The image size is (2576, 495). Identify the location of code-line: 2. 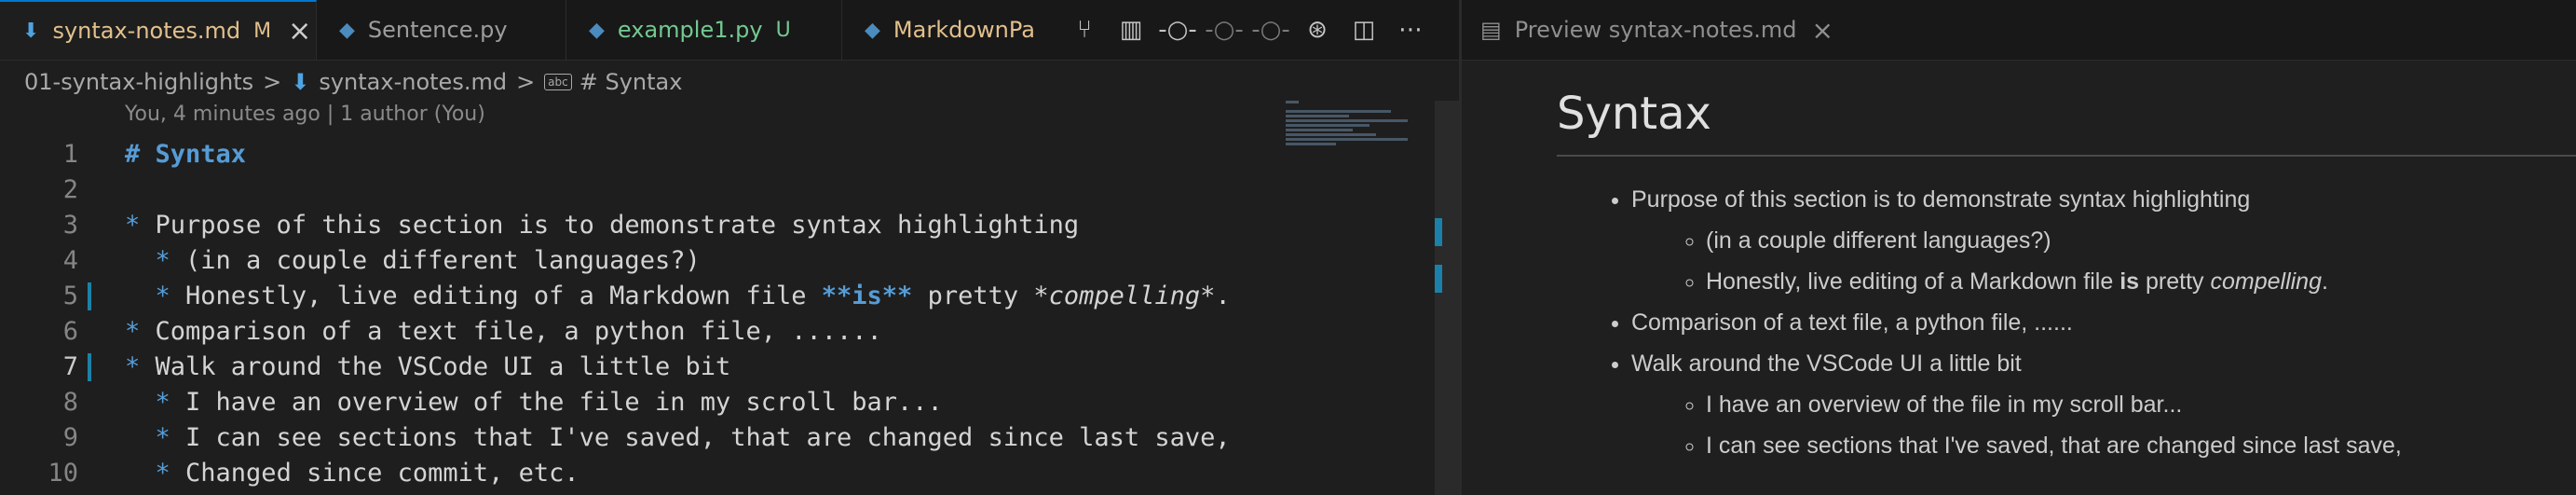
(717, 190).